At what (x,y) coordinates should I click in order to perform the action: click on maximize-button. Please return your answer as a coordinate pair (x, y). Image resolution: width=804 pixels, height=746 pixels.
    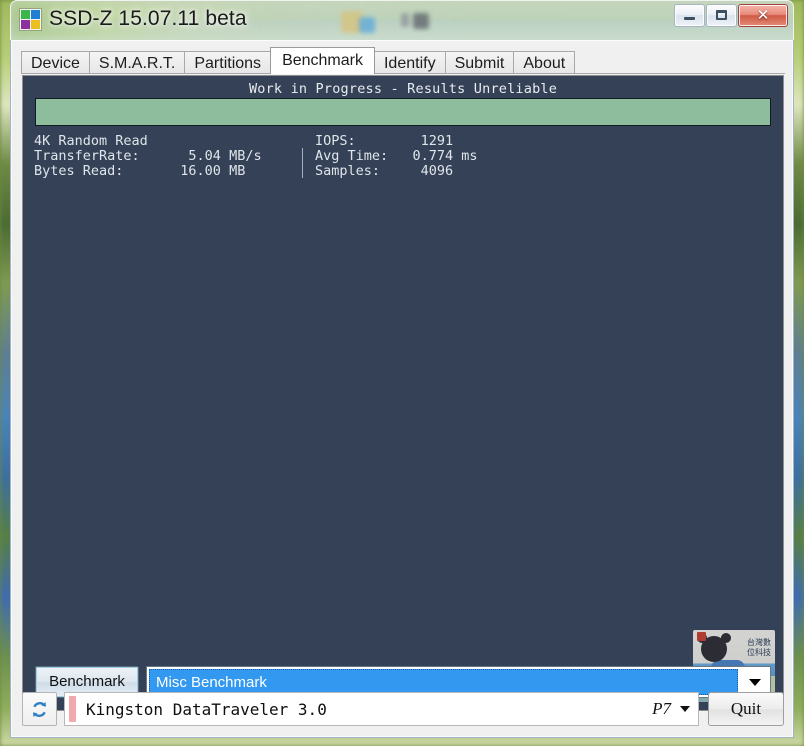
    Looking at the image, I should click on (721, 15).